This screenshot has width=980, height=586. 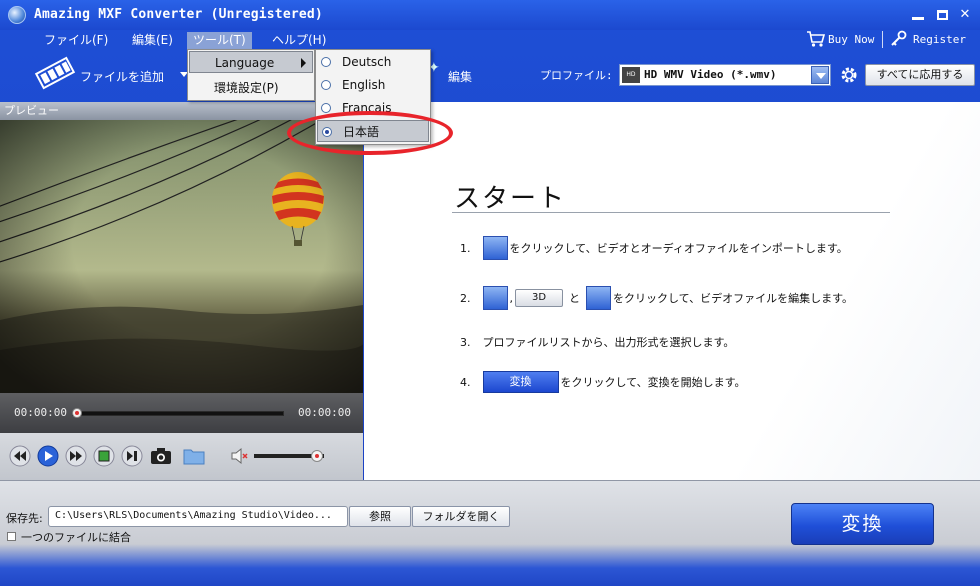 I want to click on profile-value: HD WMV Video (*.wmv), so click(x=710, y=74).